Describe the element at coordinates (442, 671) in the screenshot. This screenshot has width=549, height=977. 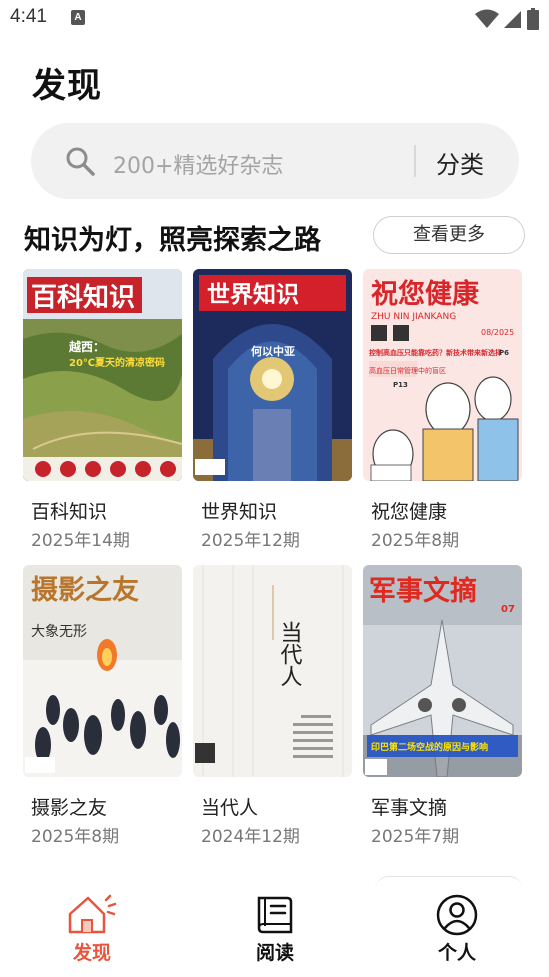
I see `magazine-cover: 军事文摘 07 印巴第二场空战的原因与影响` at that location.